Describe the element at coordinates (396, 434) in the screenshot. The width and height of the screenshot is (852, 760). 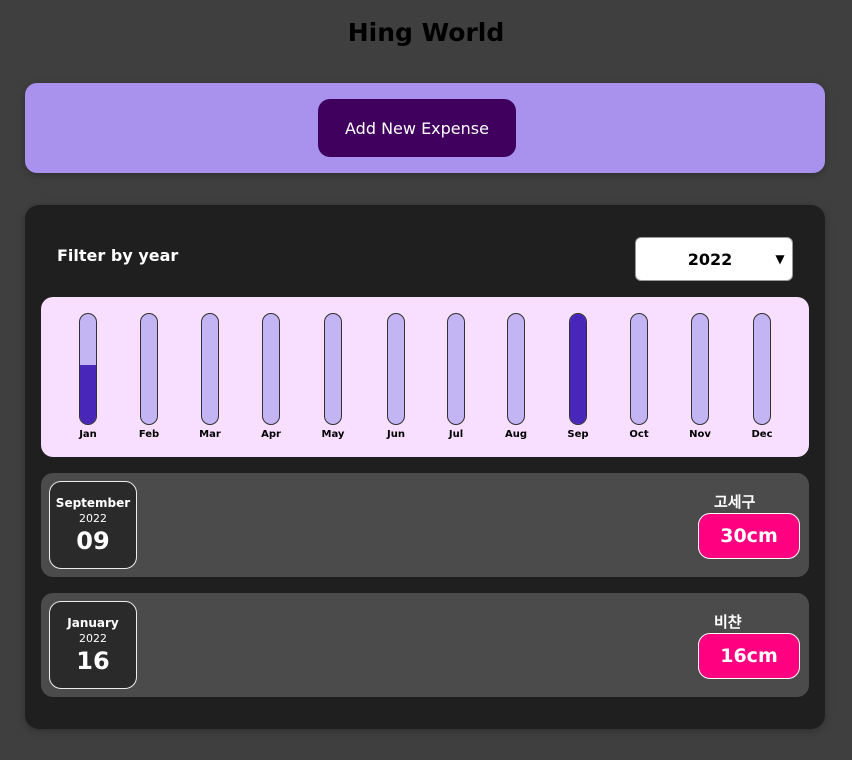
I see `chart-bar-label: Jun` at that location.